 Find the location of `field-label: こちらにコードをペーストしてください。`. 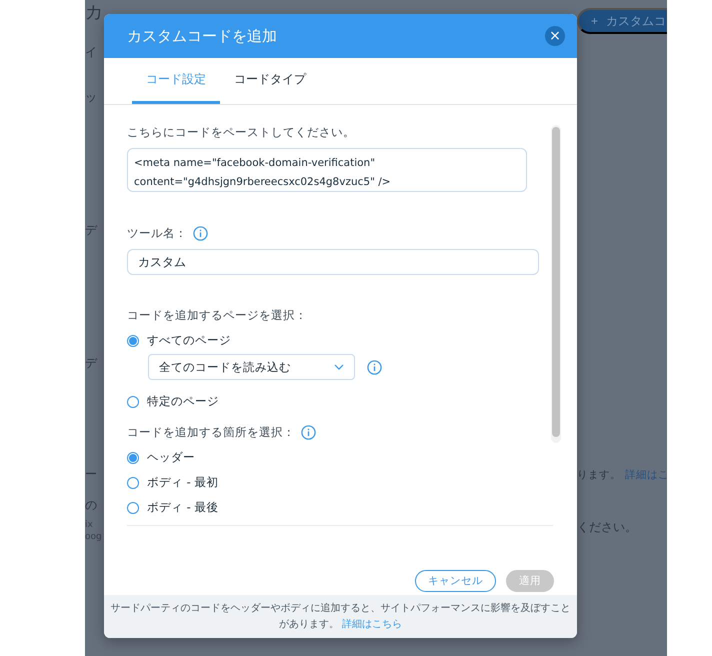

field-label: こちらにコードをペーストしてください。 is located at coordinates (241, 132).